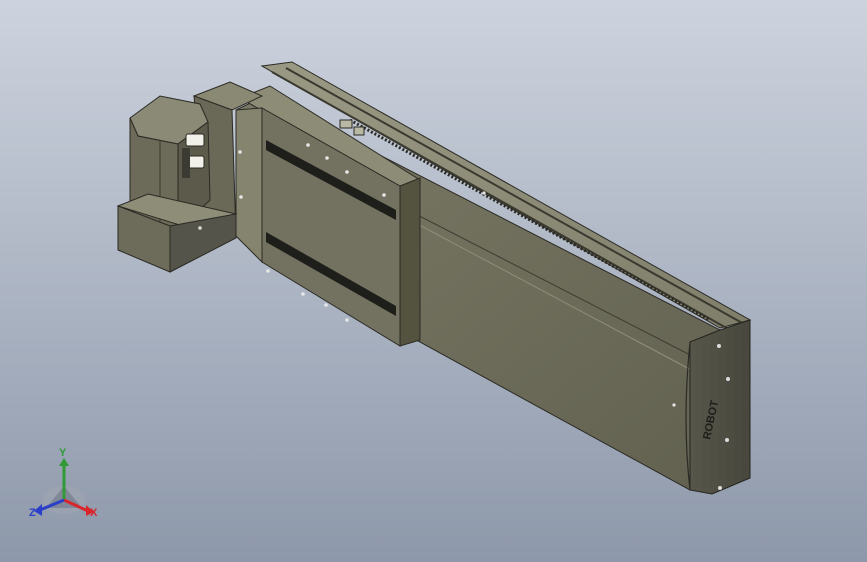  What do you see at coordinates (249, 185) in the screenshot?
I see `carriage-flange` at bounding box center [249, 185].